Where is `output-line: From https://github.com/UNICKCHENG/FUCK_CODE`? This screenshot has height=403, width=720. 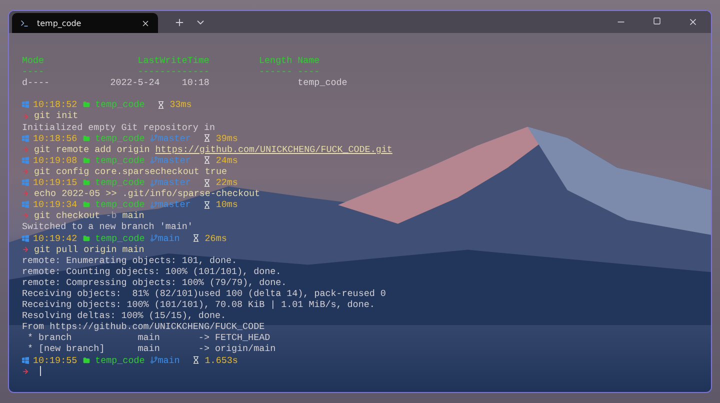
output-line: From https://github.com/UNICKCHENG/FUCK_CODE is located at coordinates (143, 326).